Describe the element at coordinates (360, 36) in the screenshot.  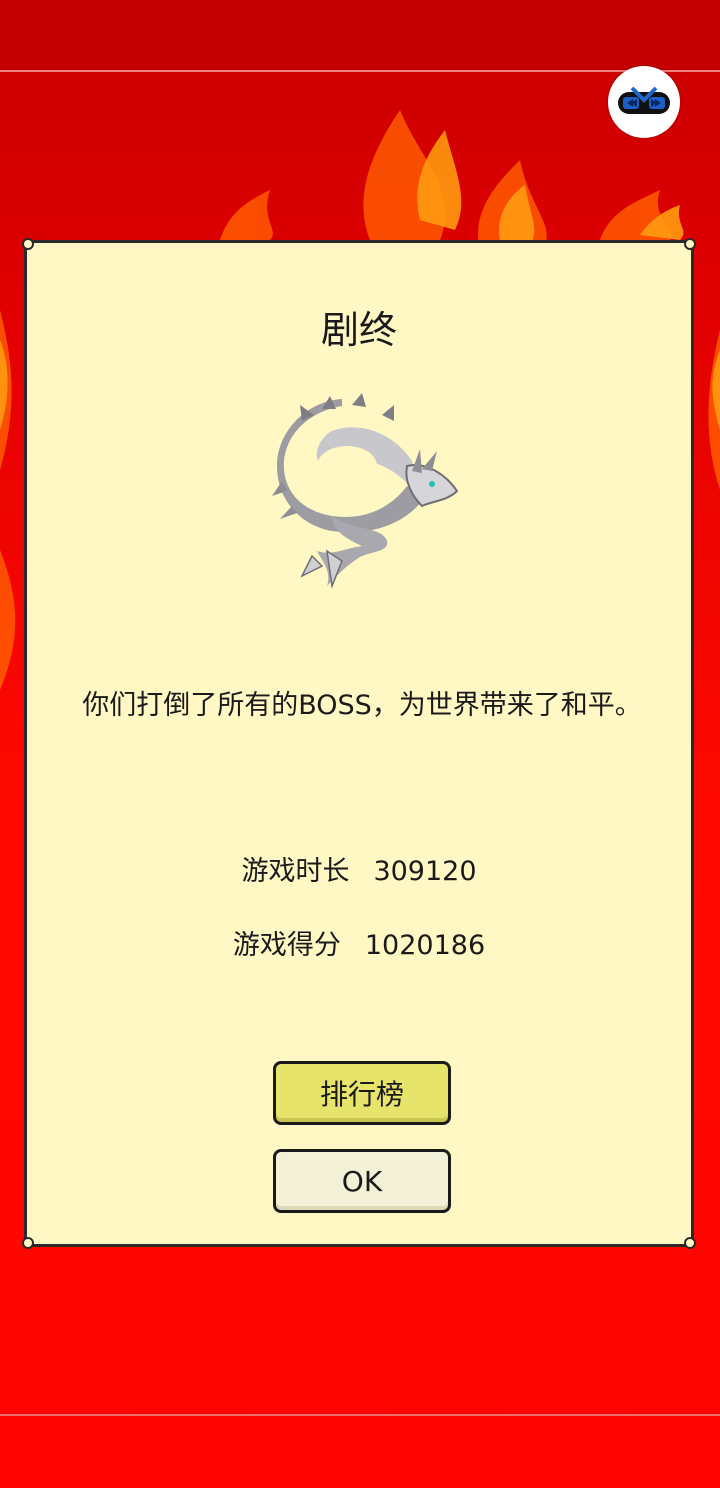
I see `top-bar` at that location.